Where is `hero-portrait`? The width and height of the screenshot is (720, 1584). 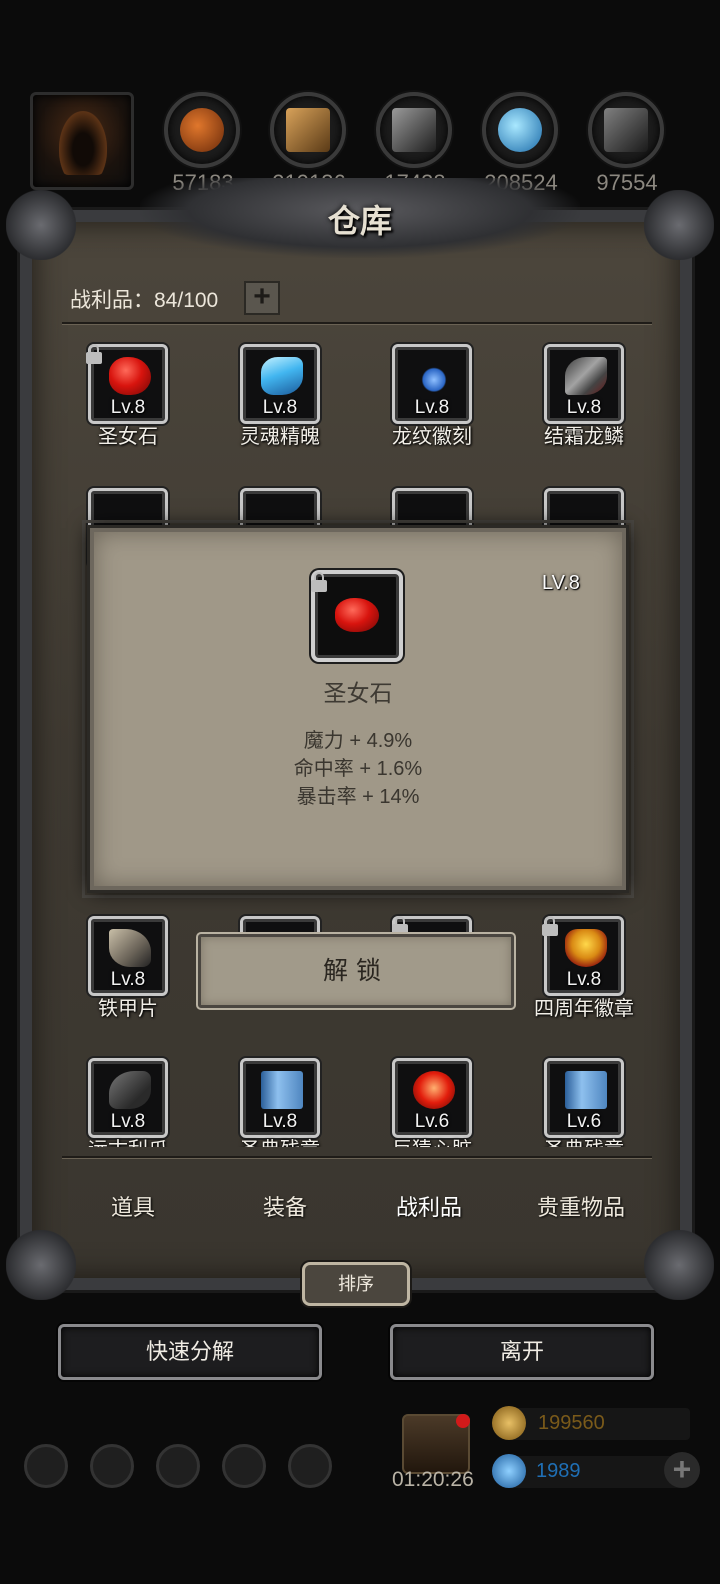 hero-portrait is located at coordinates (82, 141).